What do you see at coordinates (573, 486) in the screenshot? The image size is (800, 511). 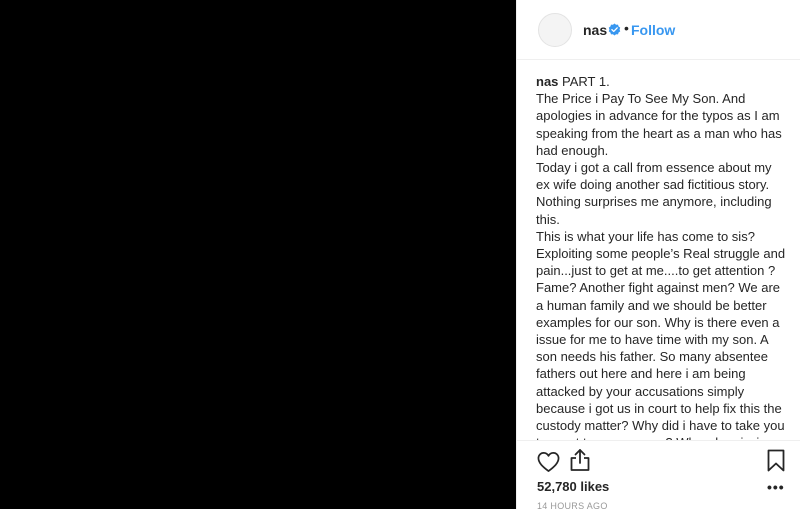 I see `likes-count: 52,780 likes` at bounding box center [573, 486].